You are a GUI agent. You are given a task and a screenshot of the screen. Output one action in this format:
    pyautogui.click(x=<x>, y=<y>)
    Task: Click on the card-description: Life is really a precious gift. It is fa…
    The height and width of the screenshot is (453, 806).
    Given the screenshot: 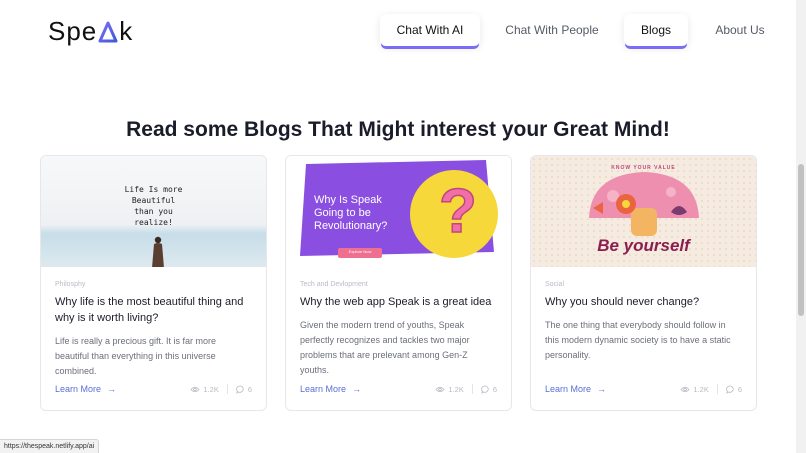 What is the action you would take?
    pyautogui.click(x=136, y=356)
    